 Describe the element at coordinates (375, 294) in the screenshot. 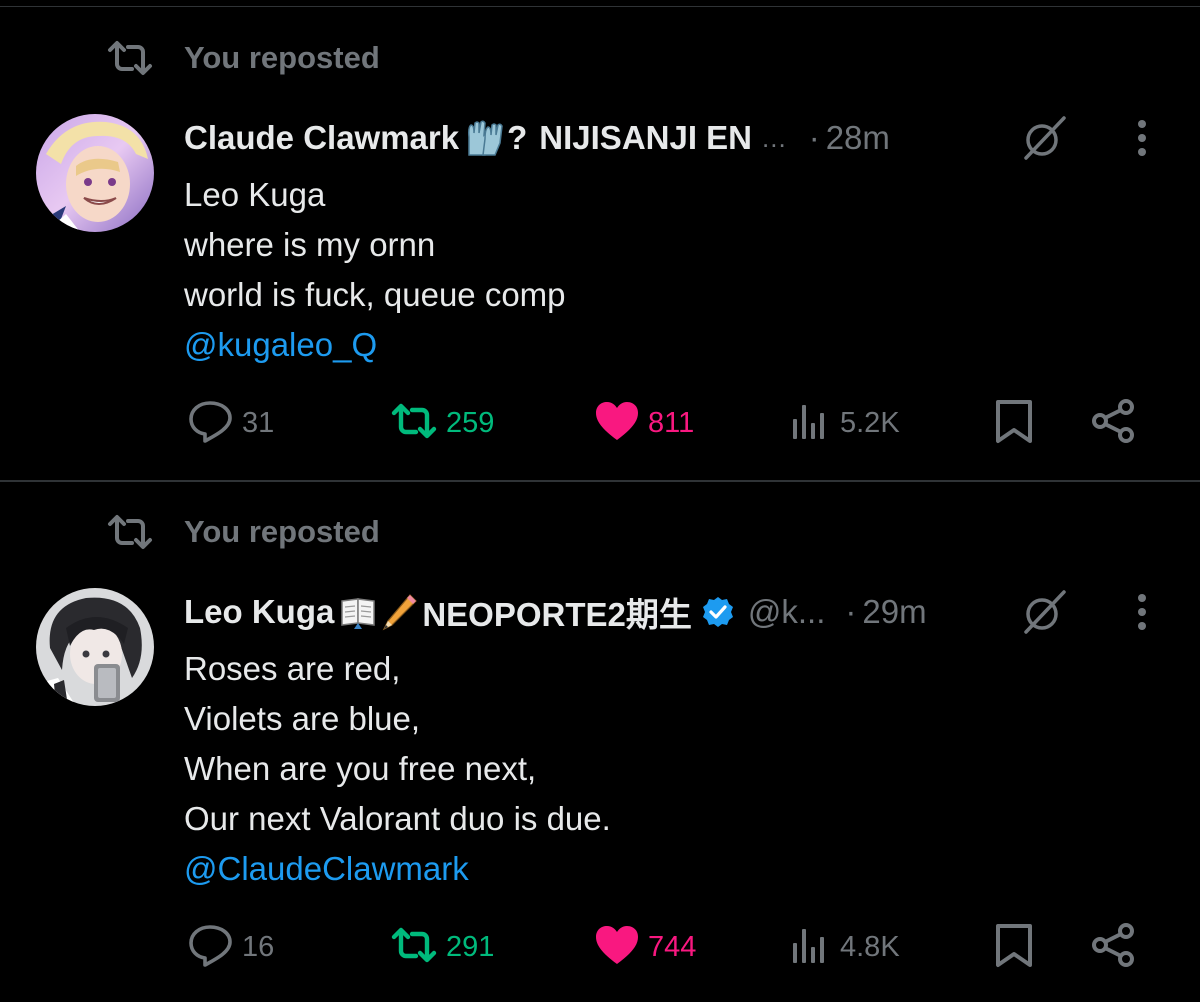

I see `post-text-line: world is fuck, queue comp` at that location.